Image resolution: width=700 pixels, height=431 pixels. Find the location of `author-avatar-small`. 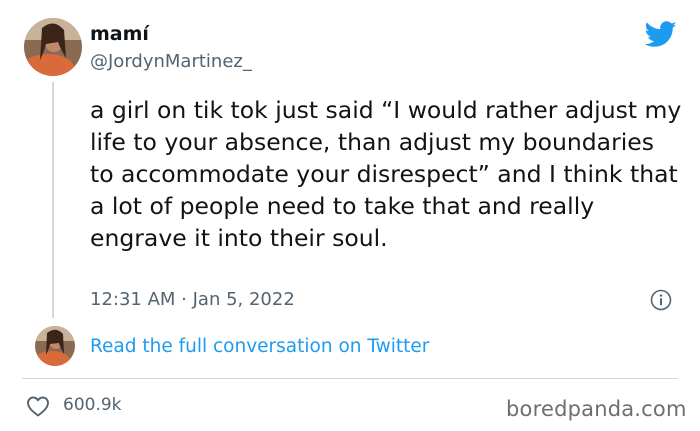

author-avatar-small is located at coordinates (55, 346).